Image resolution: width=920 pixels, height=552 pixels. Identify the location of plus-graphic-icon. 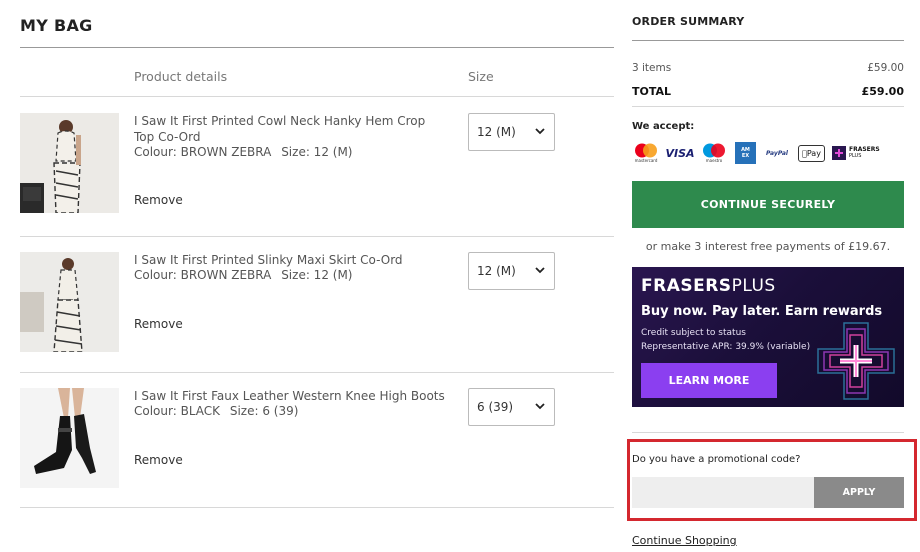
(856, 361).